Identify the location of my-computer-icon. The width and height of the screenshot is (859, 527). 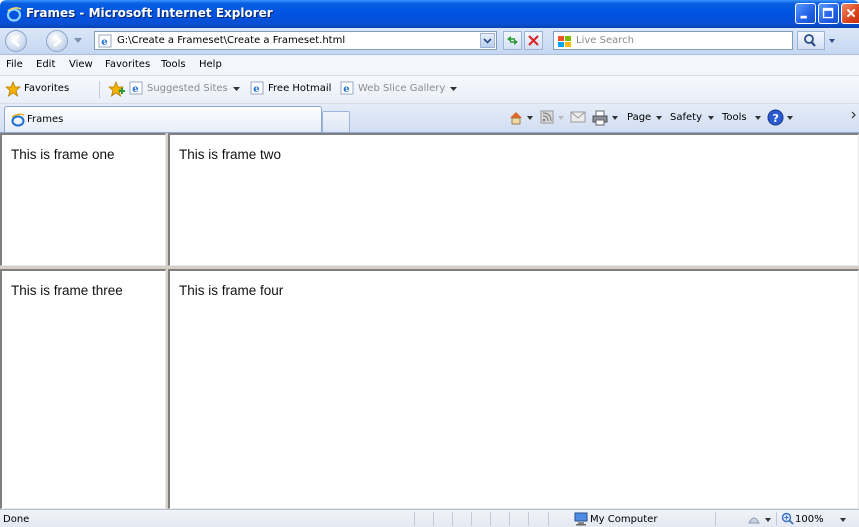
(581, 519).